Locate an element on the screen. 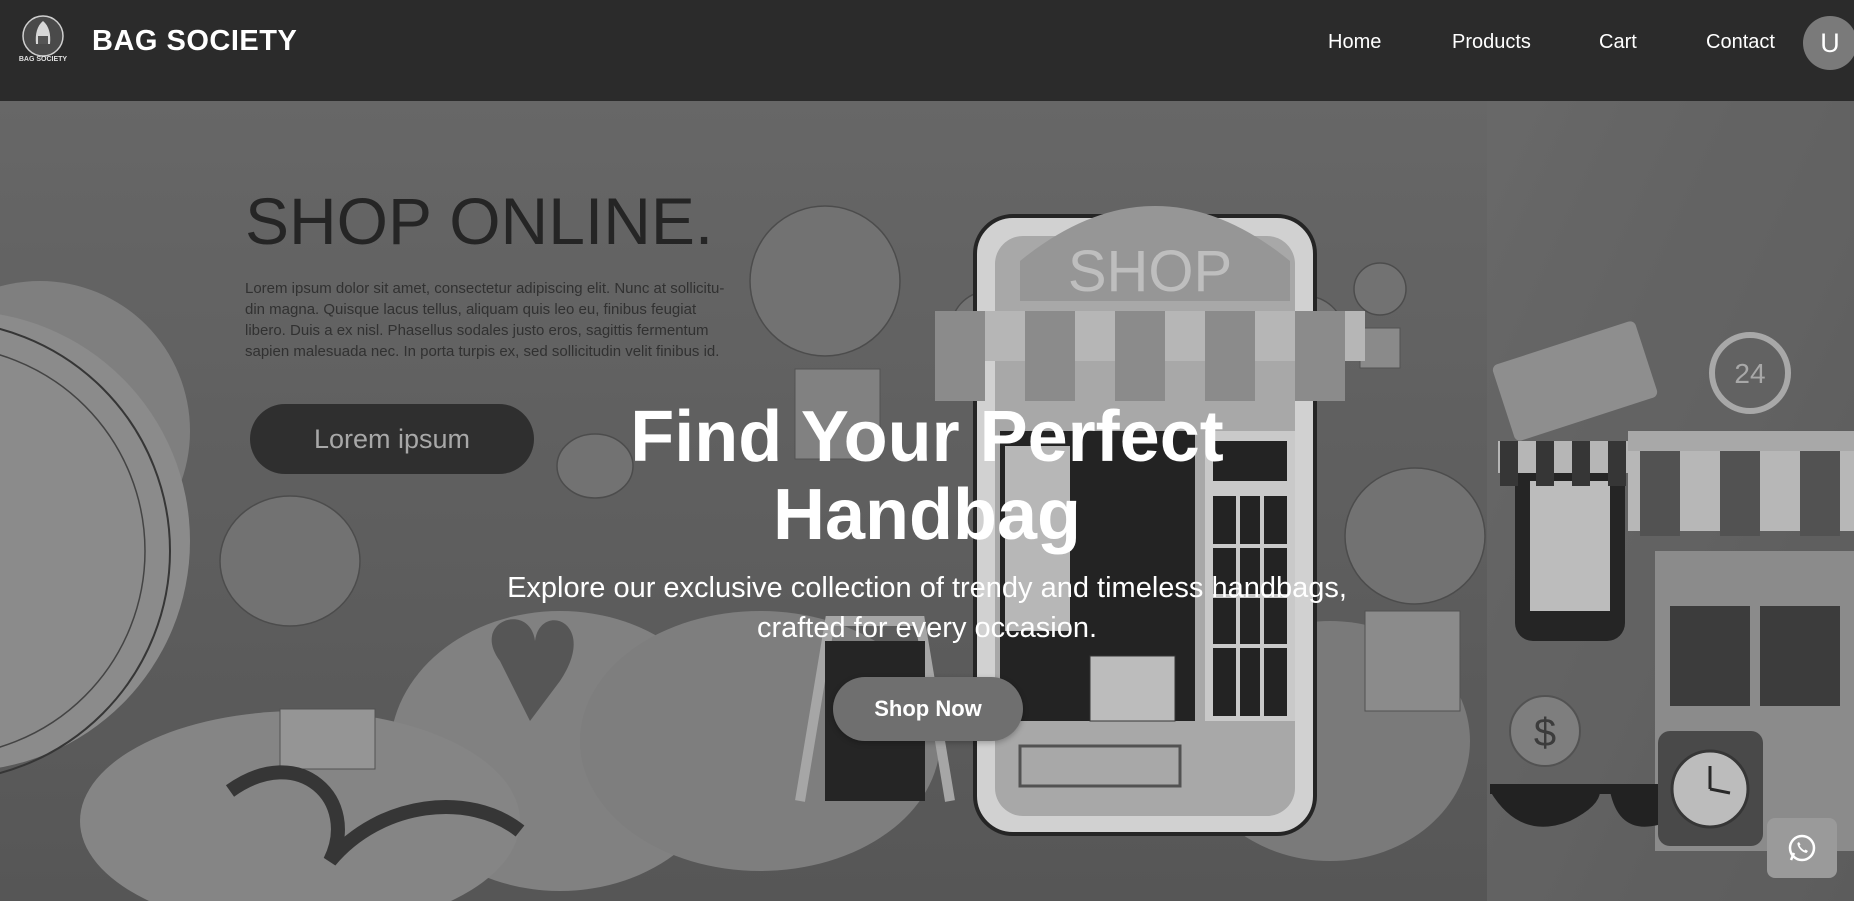 Image resolution: width=1854 pixels, height=901 pixels. whatsapp-icon is located at coordinates (1802, 848).